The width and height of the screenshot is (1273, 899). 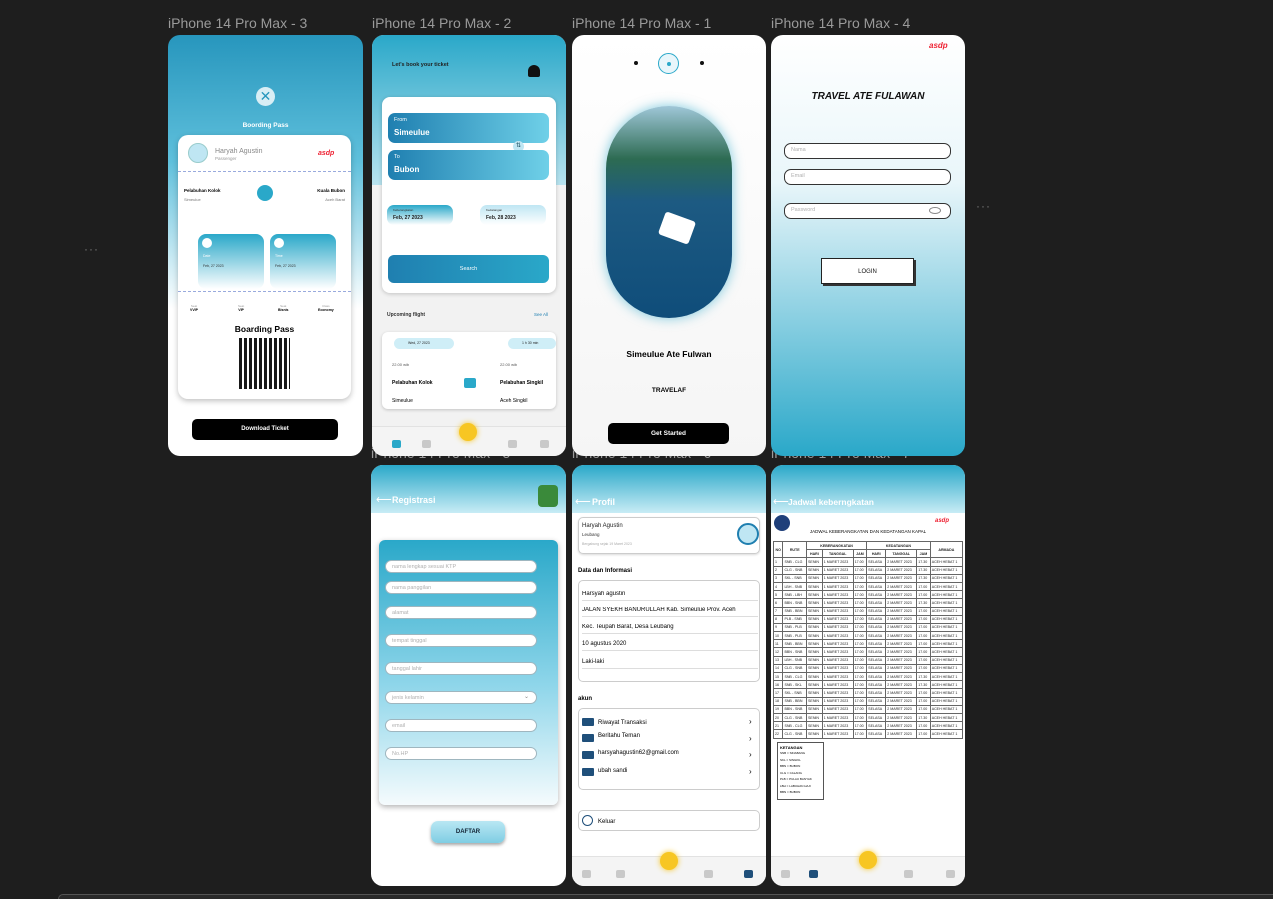 What do you see at coordinates (668, 63) in the screenshot?
I see `page-dot-active` at bounding box center [668, 63].